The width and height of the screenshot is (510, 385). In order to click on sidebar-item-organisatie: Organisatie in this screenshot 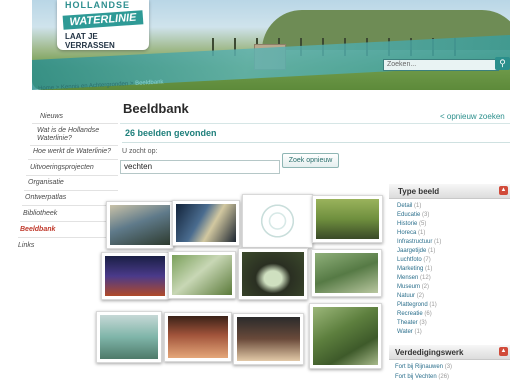, I will do `click(46, 182)`.